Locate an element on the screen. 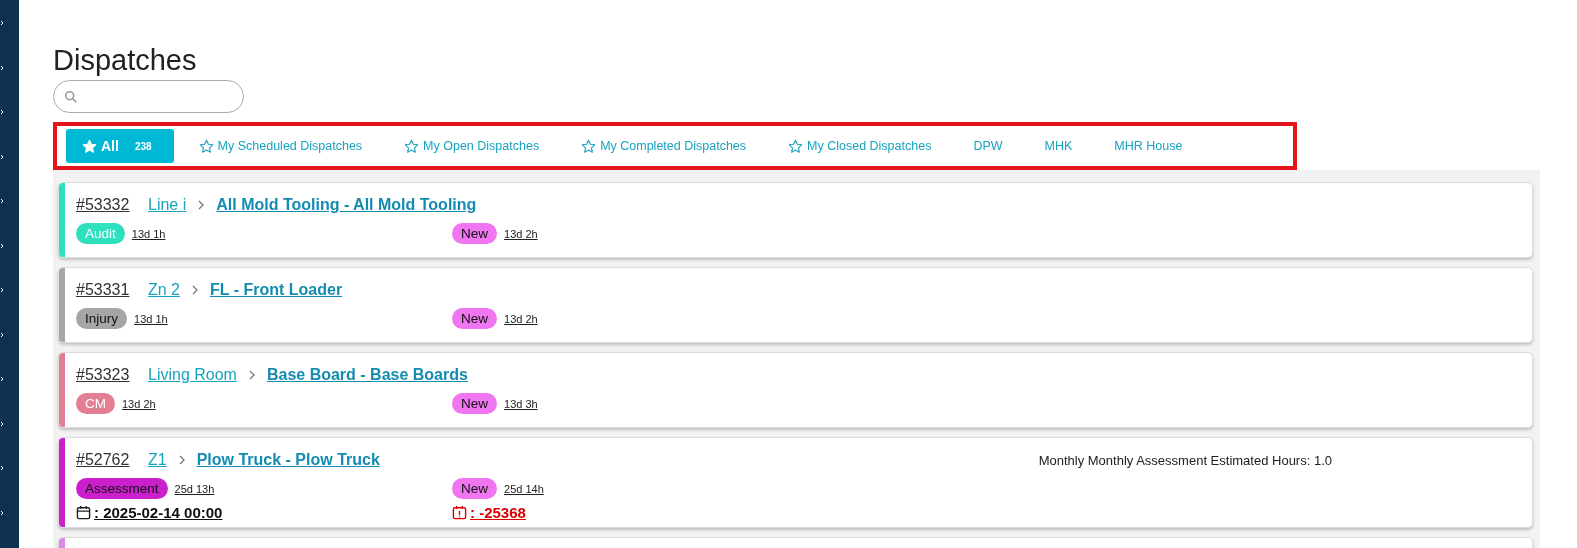  type-badge: Injury is located at coordinates (101, 318).